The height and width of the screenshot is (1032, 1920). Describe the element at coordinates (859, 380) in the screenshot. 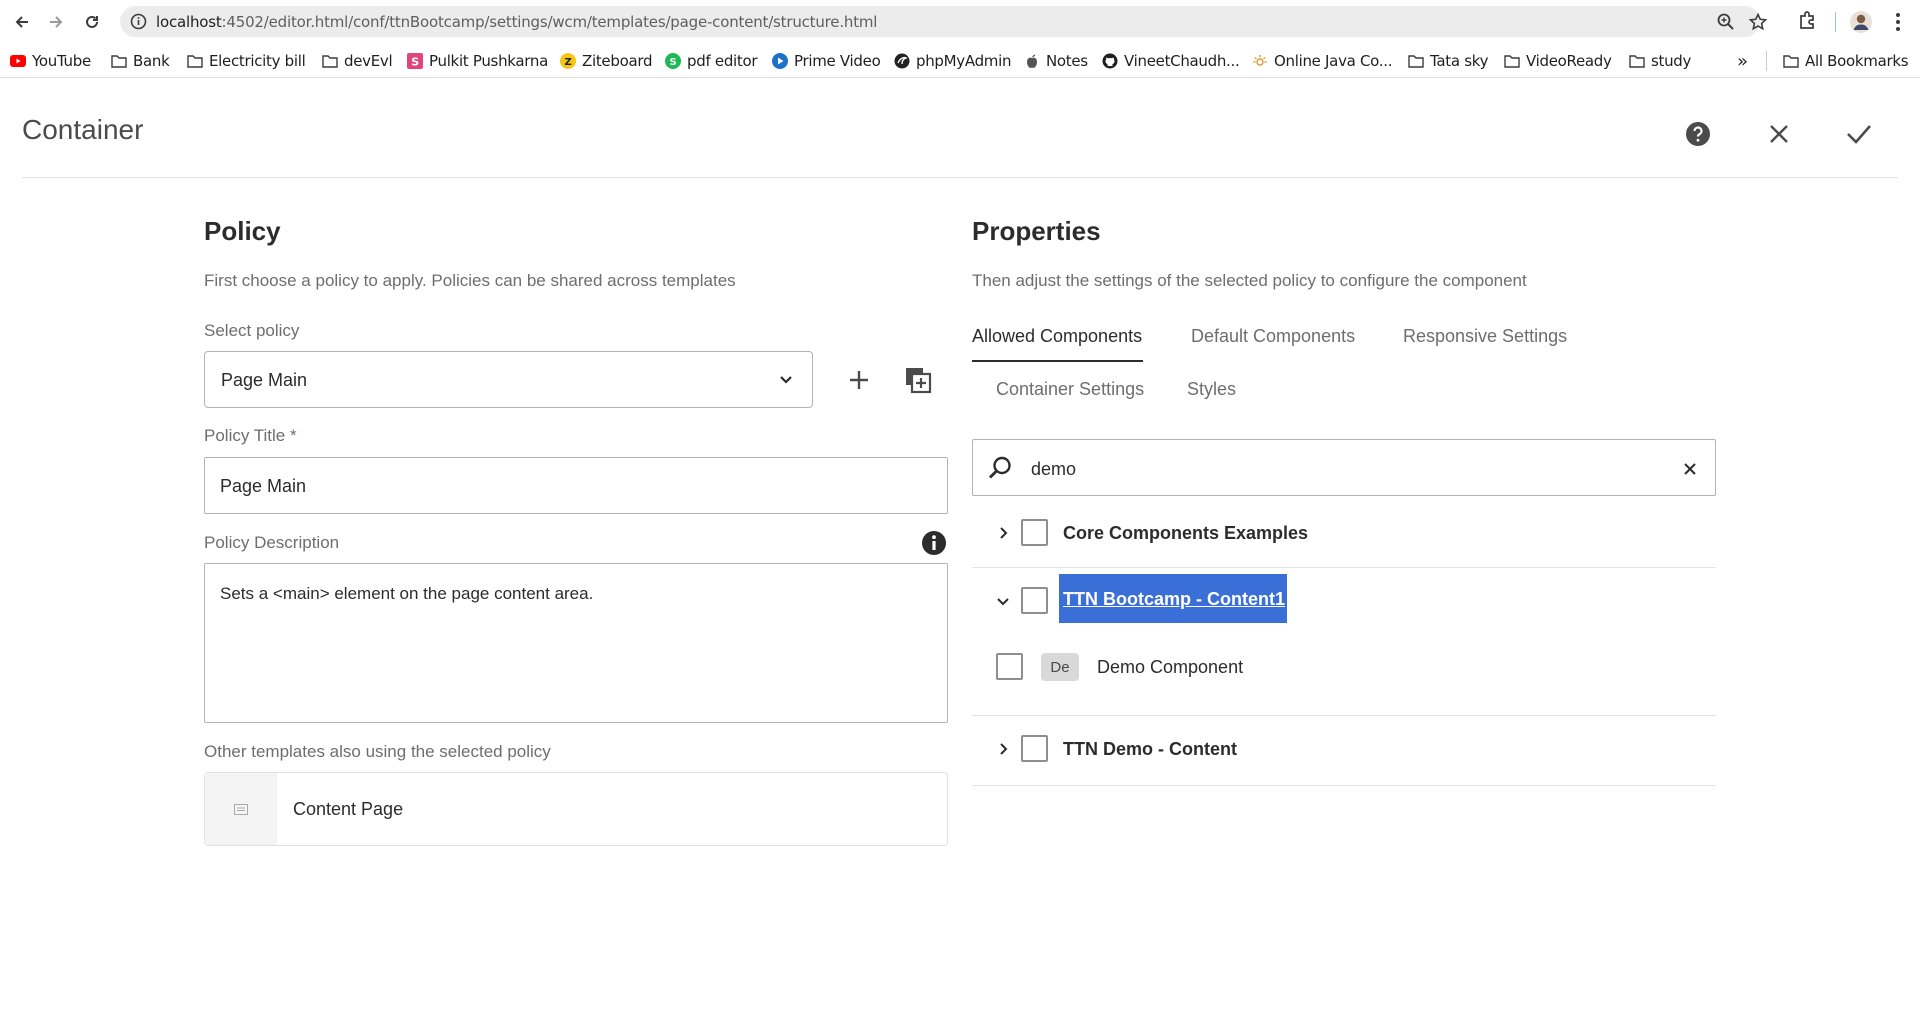

I see `add-policy-button` at that location.